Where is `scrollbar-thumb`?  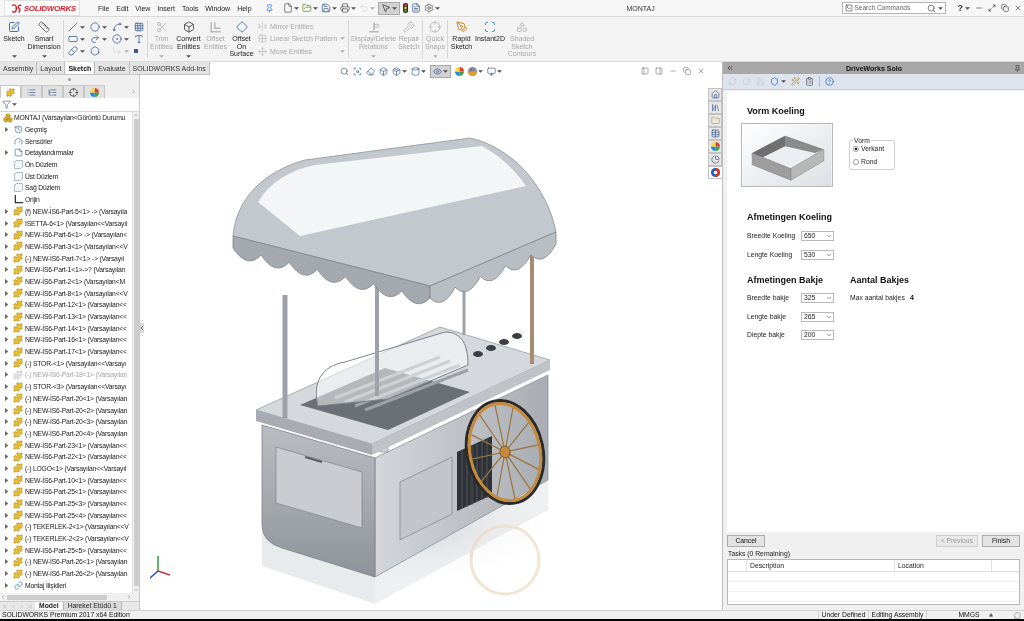
scrollbar-thumb is located at coordinates (136, 352).